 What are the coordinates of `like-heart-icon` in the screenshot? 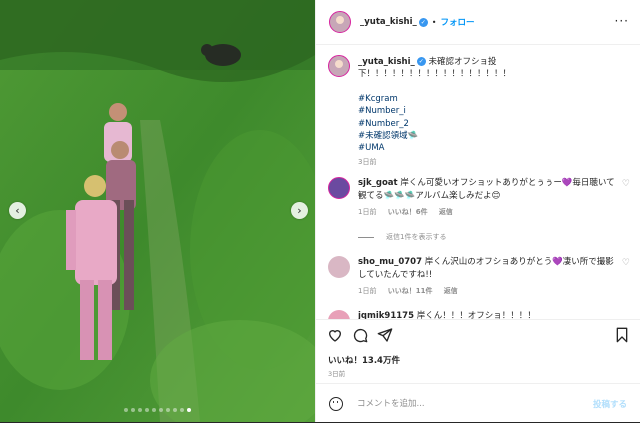 It's located at (335, 335).